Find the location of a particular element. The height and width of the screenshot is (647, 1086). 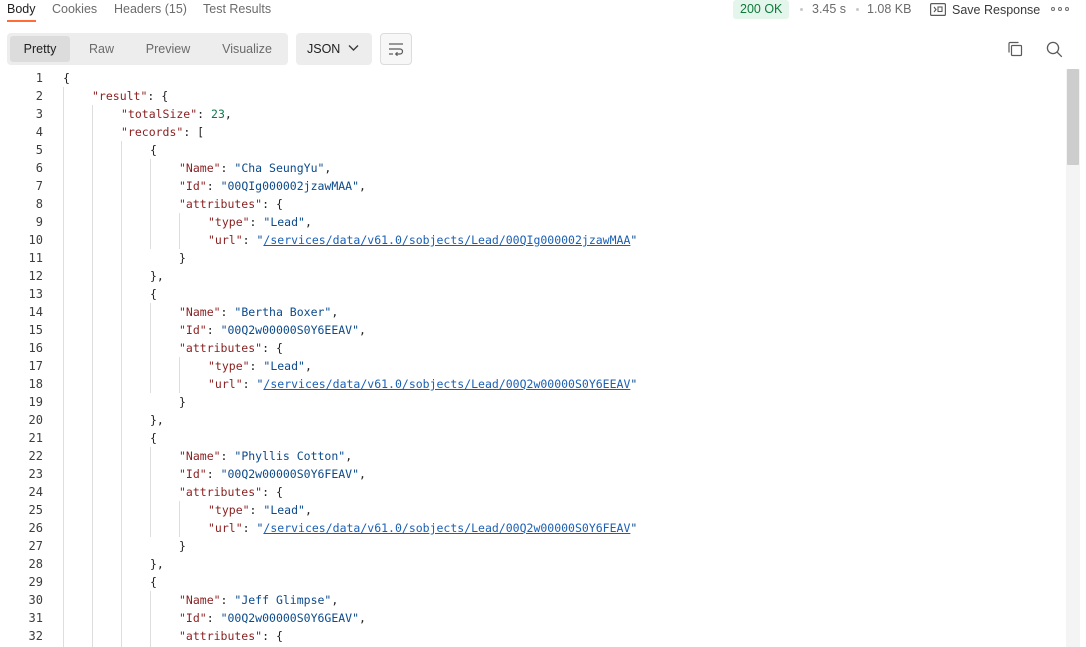

json-string: "Jeff Glimpse" is located at coordinates (283, 600).